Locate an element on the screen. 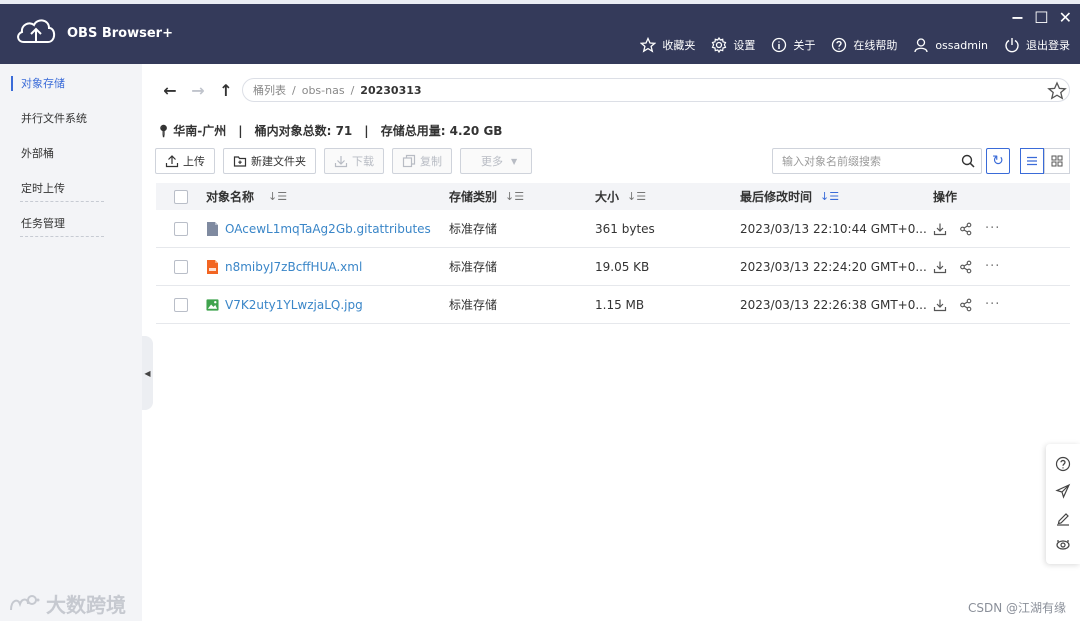 This screenshot has height=621, width=1080. breadcrumb-root: 桶列表 is located at coordinates (269, 90).